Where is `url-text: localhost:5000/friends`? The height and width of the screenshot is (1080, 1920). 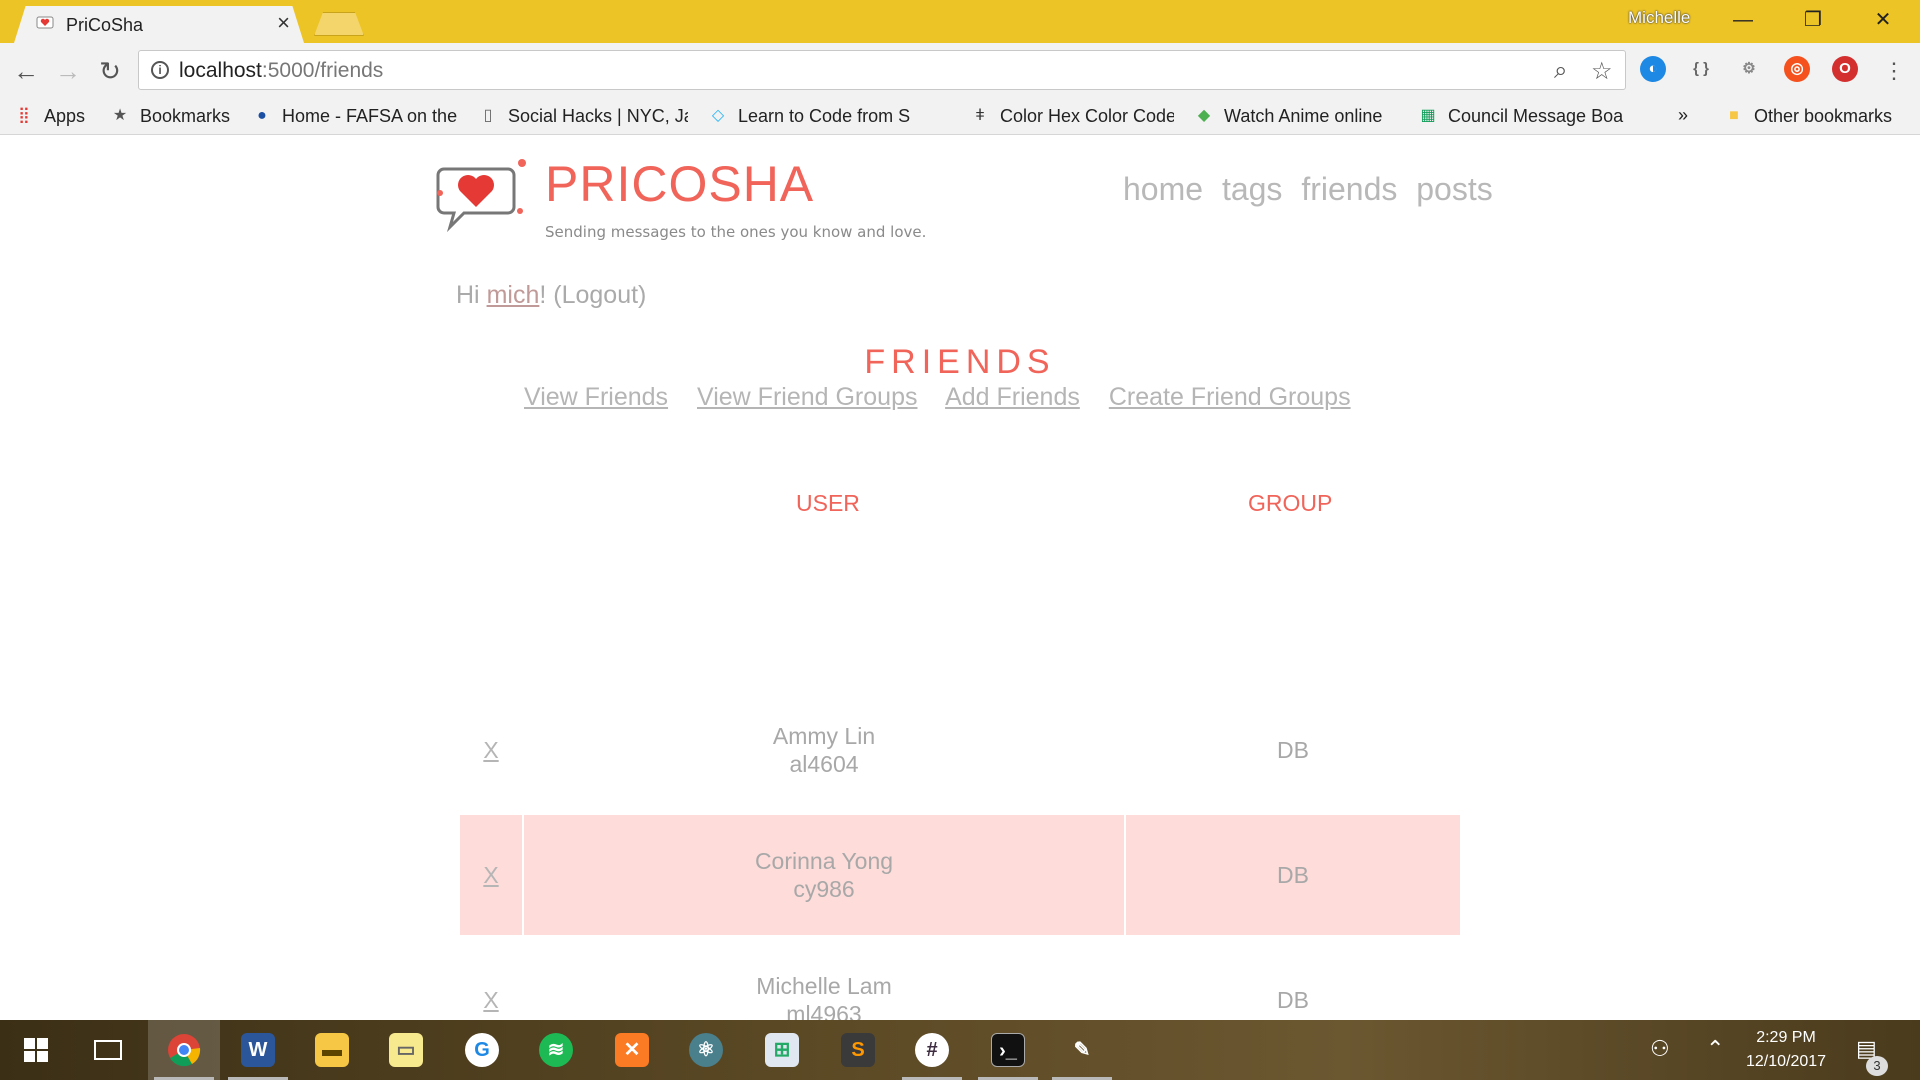 url-text: localhost:5000/friends is located at coordinates (281, 71).